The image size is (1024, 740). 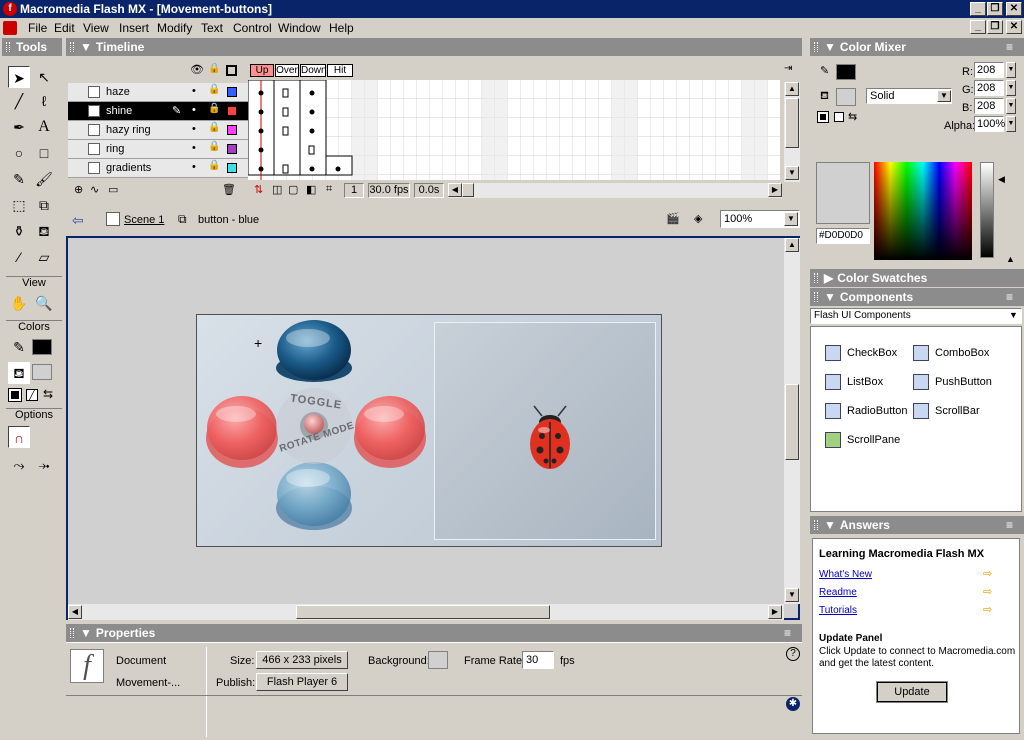 I want to click on help-icon: ?, so click(x=793, y=654).